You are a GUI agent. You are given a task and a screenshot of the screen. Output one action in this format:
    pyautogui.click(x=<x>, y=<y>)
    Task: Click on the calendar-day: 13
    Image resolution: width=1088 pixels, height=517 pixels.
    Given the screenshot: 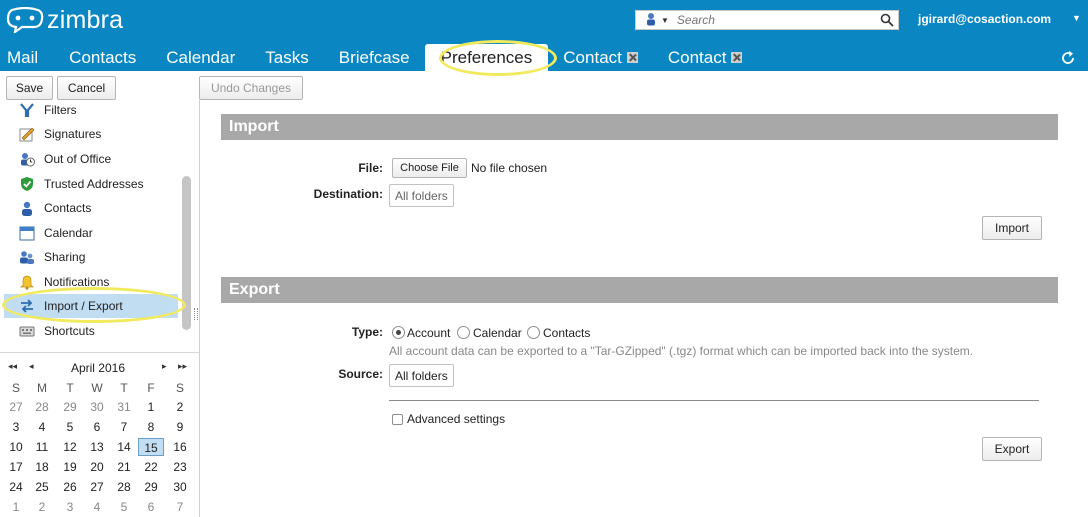 What is the action you would take?
    pyautogui.click(x=97, y=447)
    